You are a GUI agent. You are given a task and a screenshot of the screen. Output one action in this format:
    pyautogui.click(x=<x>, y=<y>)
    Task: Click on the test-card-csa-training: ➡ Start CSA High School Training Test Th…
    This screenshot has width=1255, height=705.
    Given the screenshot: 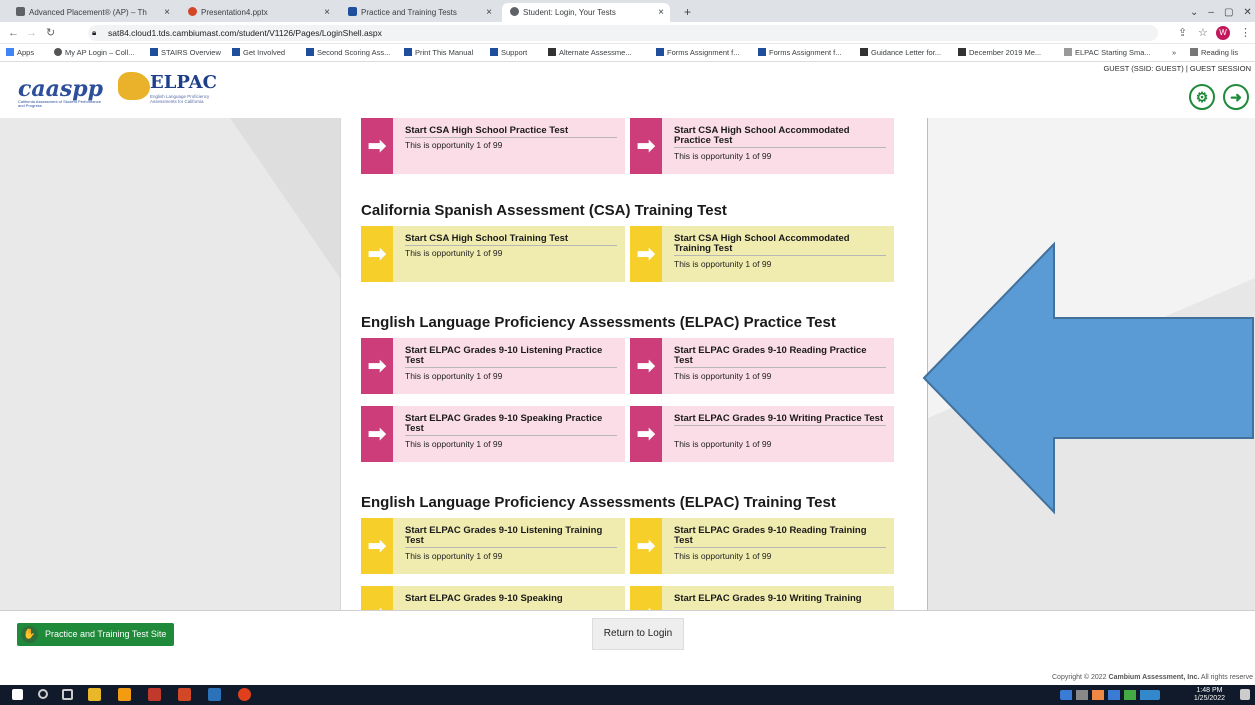 What is the action you would take?
    pyautogui.click(x=493, y=254)
    